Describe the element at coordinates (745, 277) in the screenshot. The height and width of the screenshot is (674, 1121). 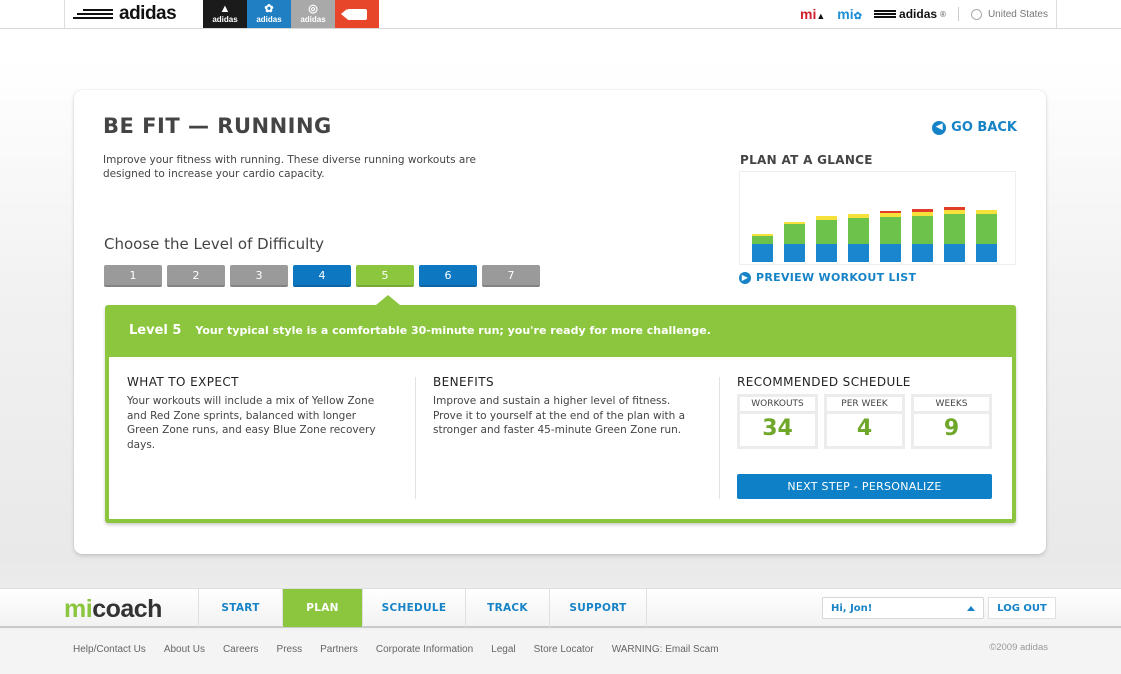
I see `arrow-right-icon: ▶` at that location.